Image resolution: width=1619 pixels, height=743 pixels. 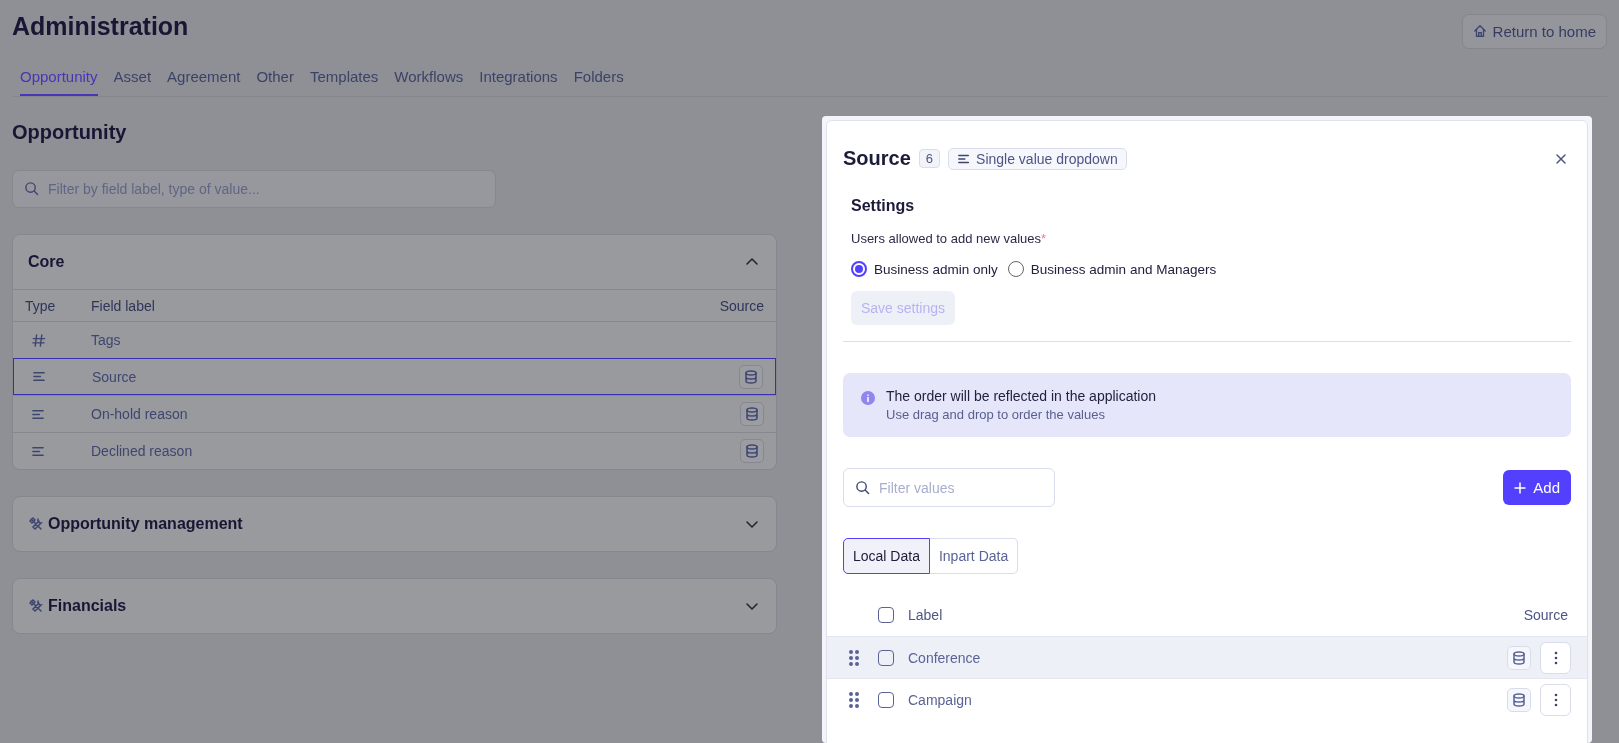 What do you see at coordinates (70, 132) in the screenshot?
I see `section-title: Opportunity` at bounding box center [70, 132].